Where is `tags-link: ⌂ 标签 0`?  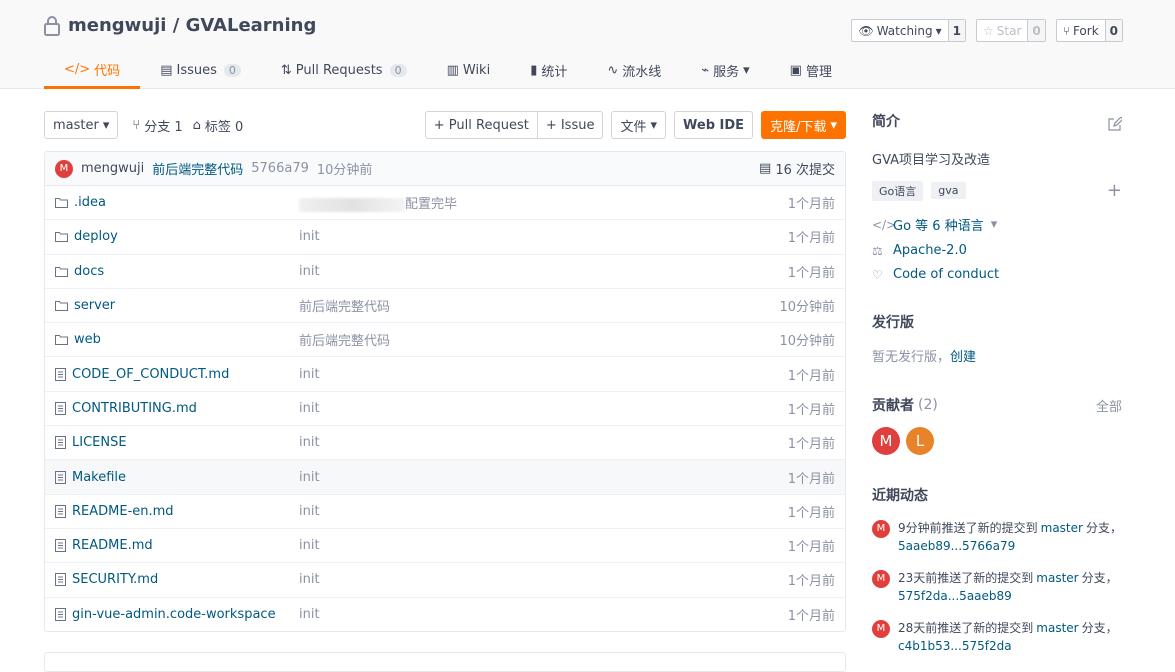
tags-link: ⌂ 标签 0 is located at coordinates (218, 125).